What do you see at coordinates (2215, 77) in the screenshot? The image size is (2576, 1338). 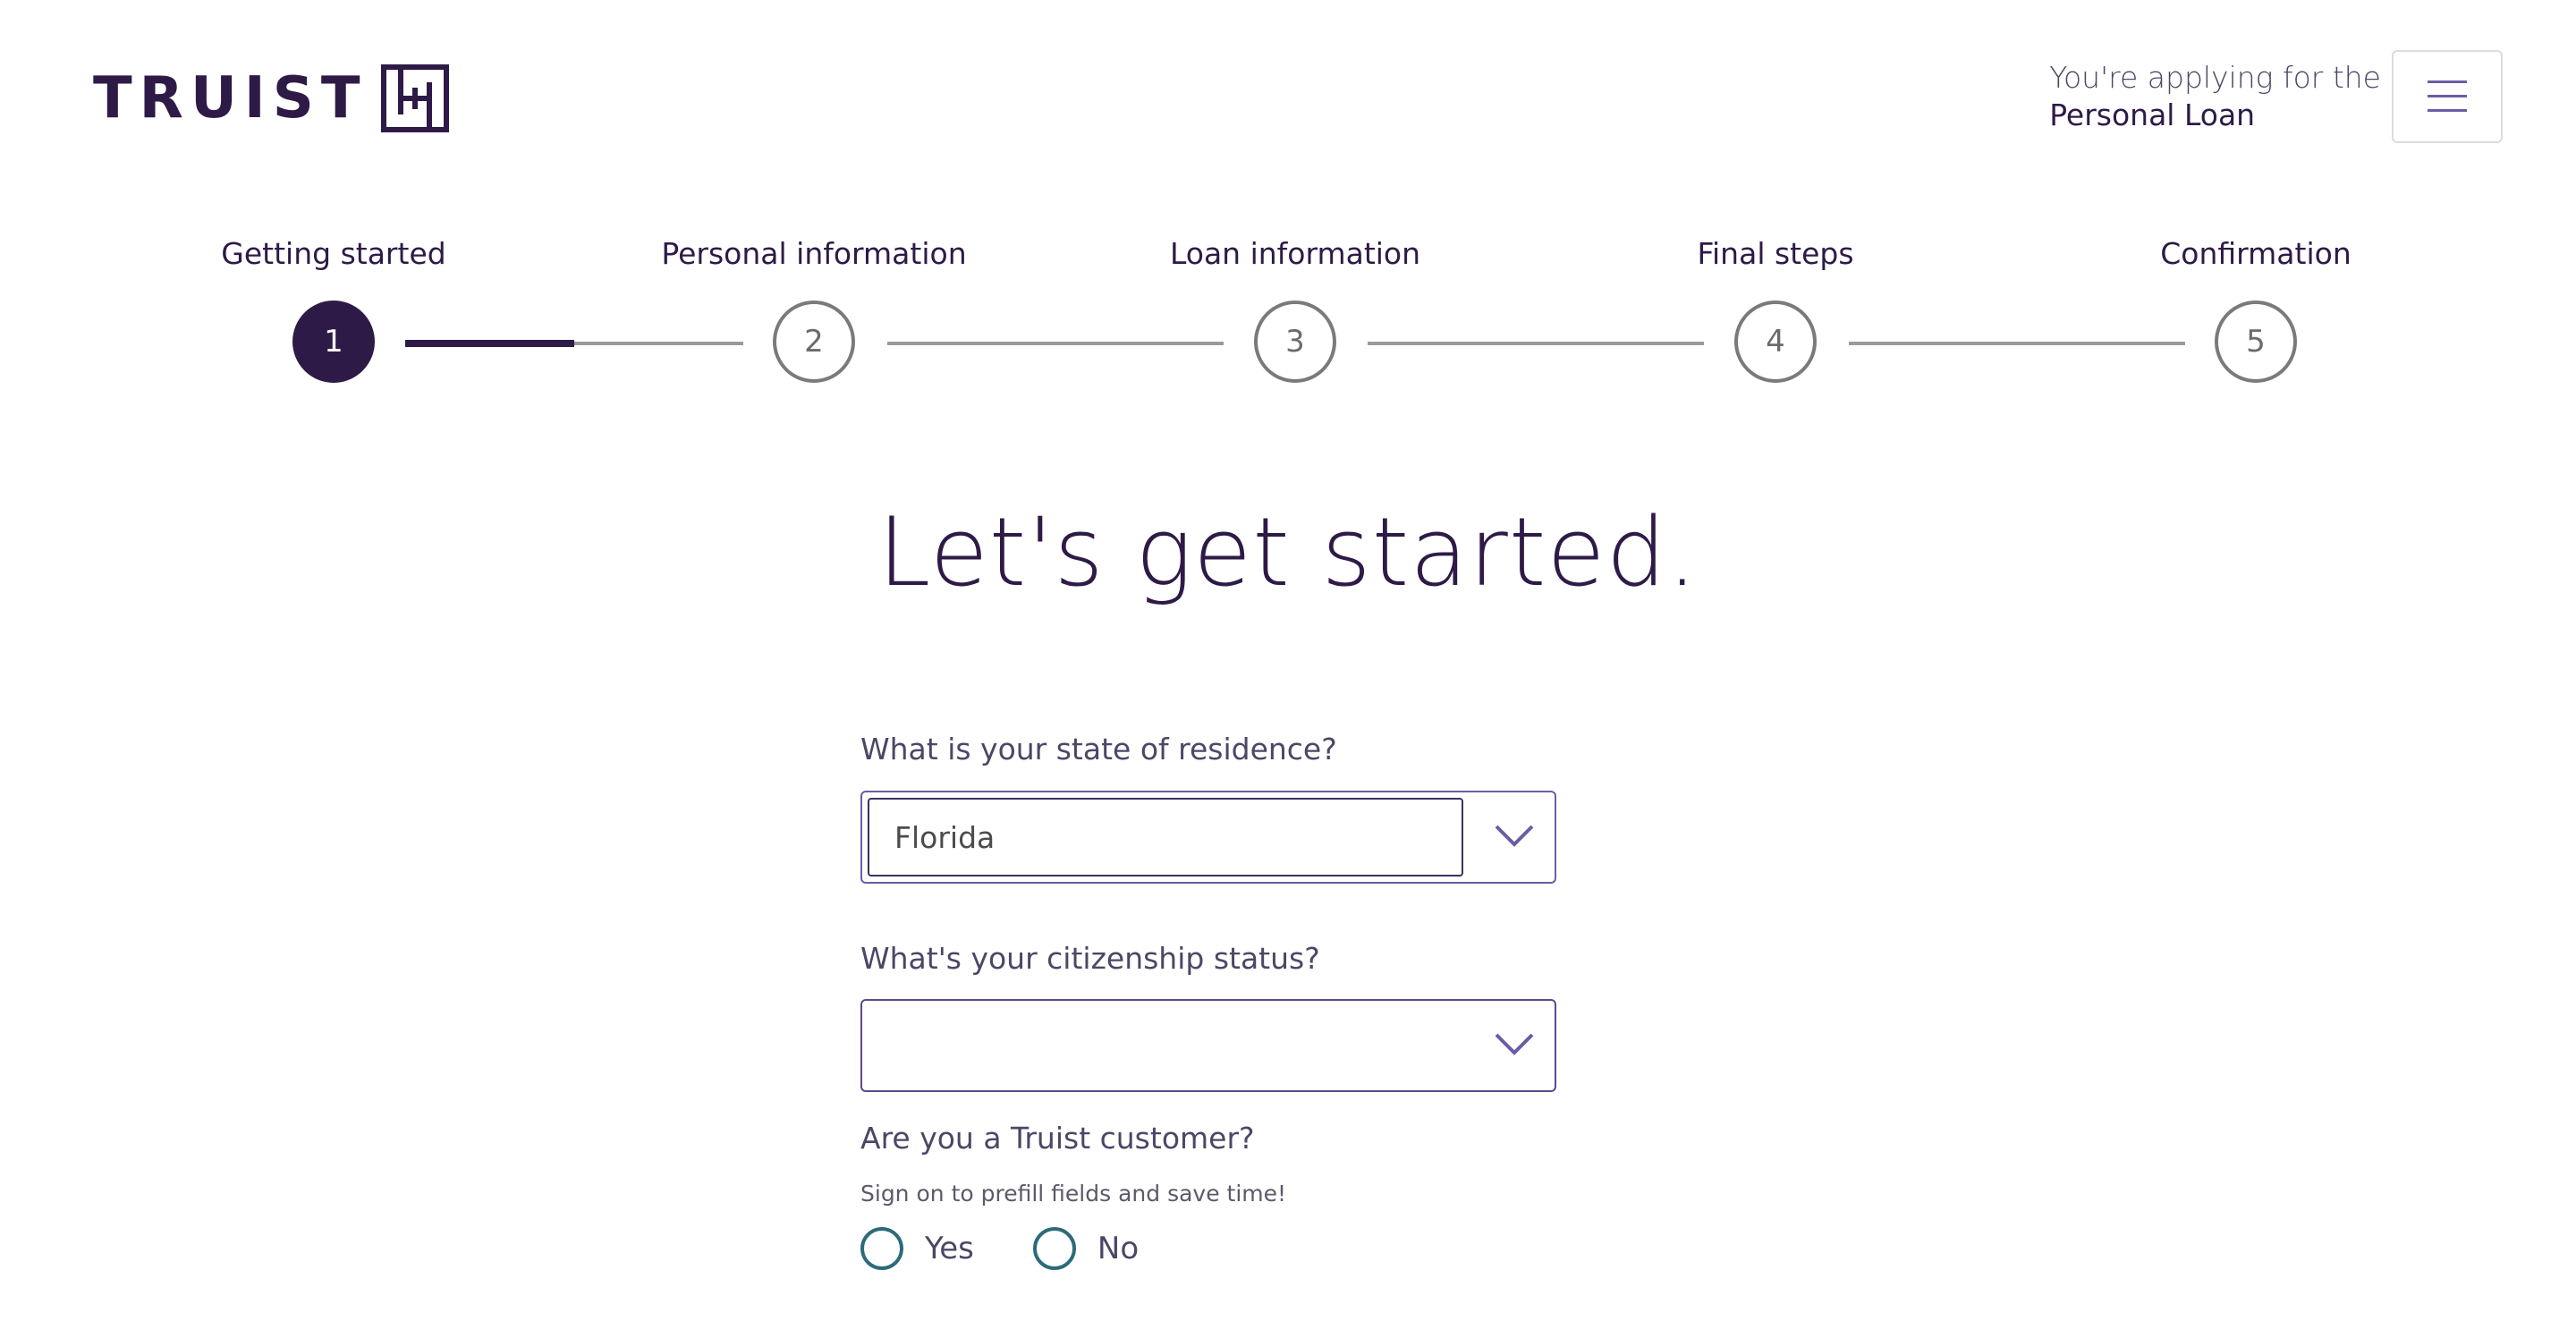 I see `applying-for-label: You're applying for the` at bounding box center [2215, 77].